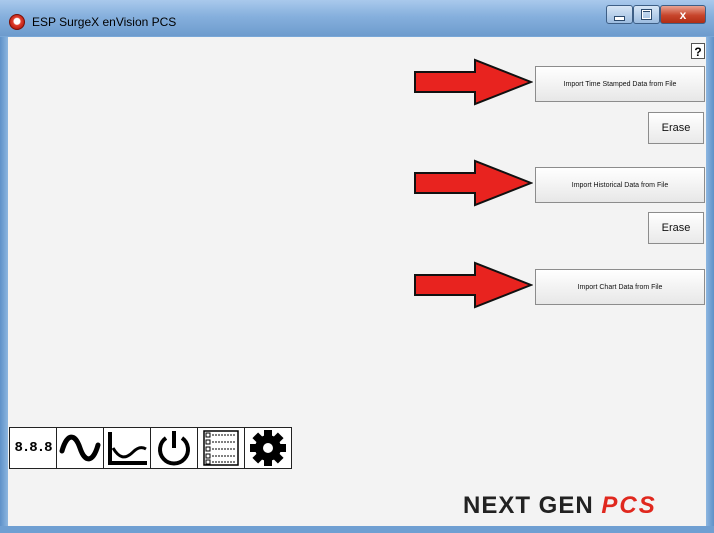  Describe the element at coordinates (698, 51) in the screenshot. I see `help-button: ?` at that location.